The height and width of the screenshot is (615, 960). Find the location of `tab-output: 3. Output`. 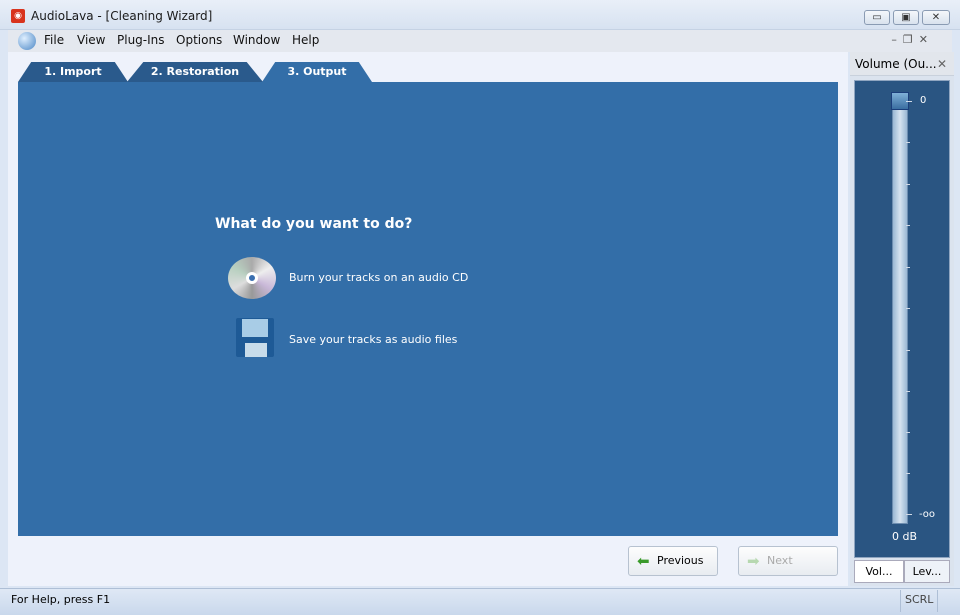

tab-output: 3. Output is located at coordinates (317, 72).